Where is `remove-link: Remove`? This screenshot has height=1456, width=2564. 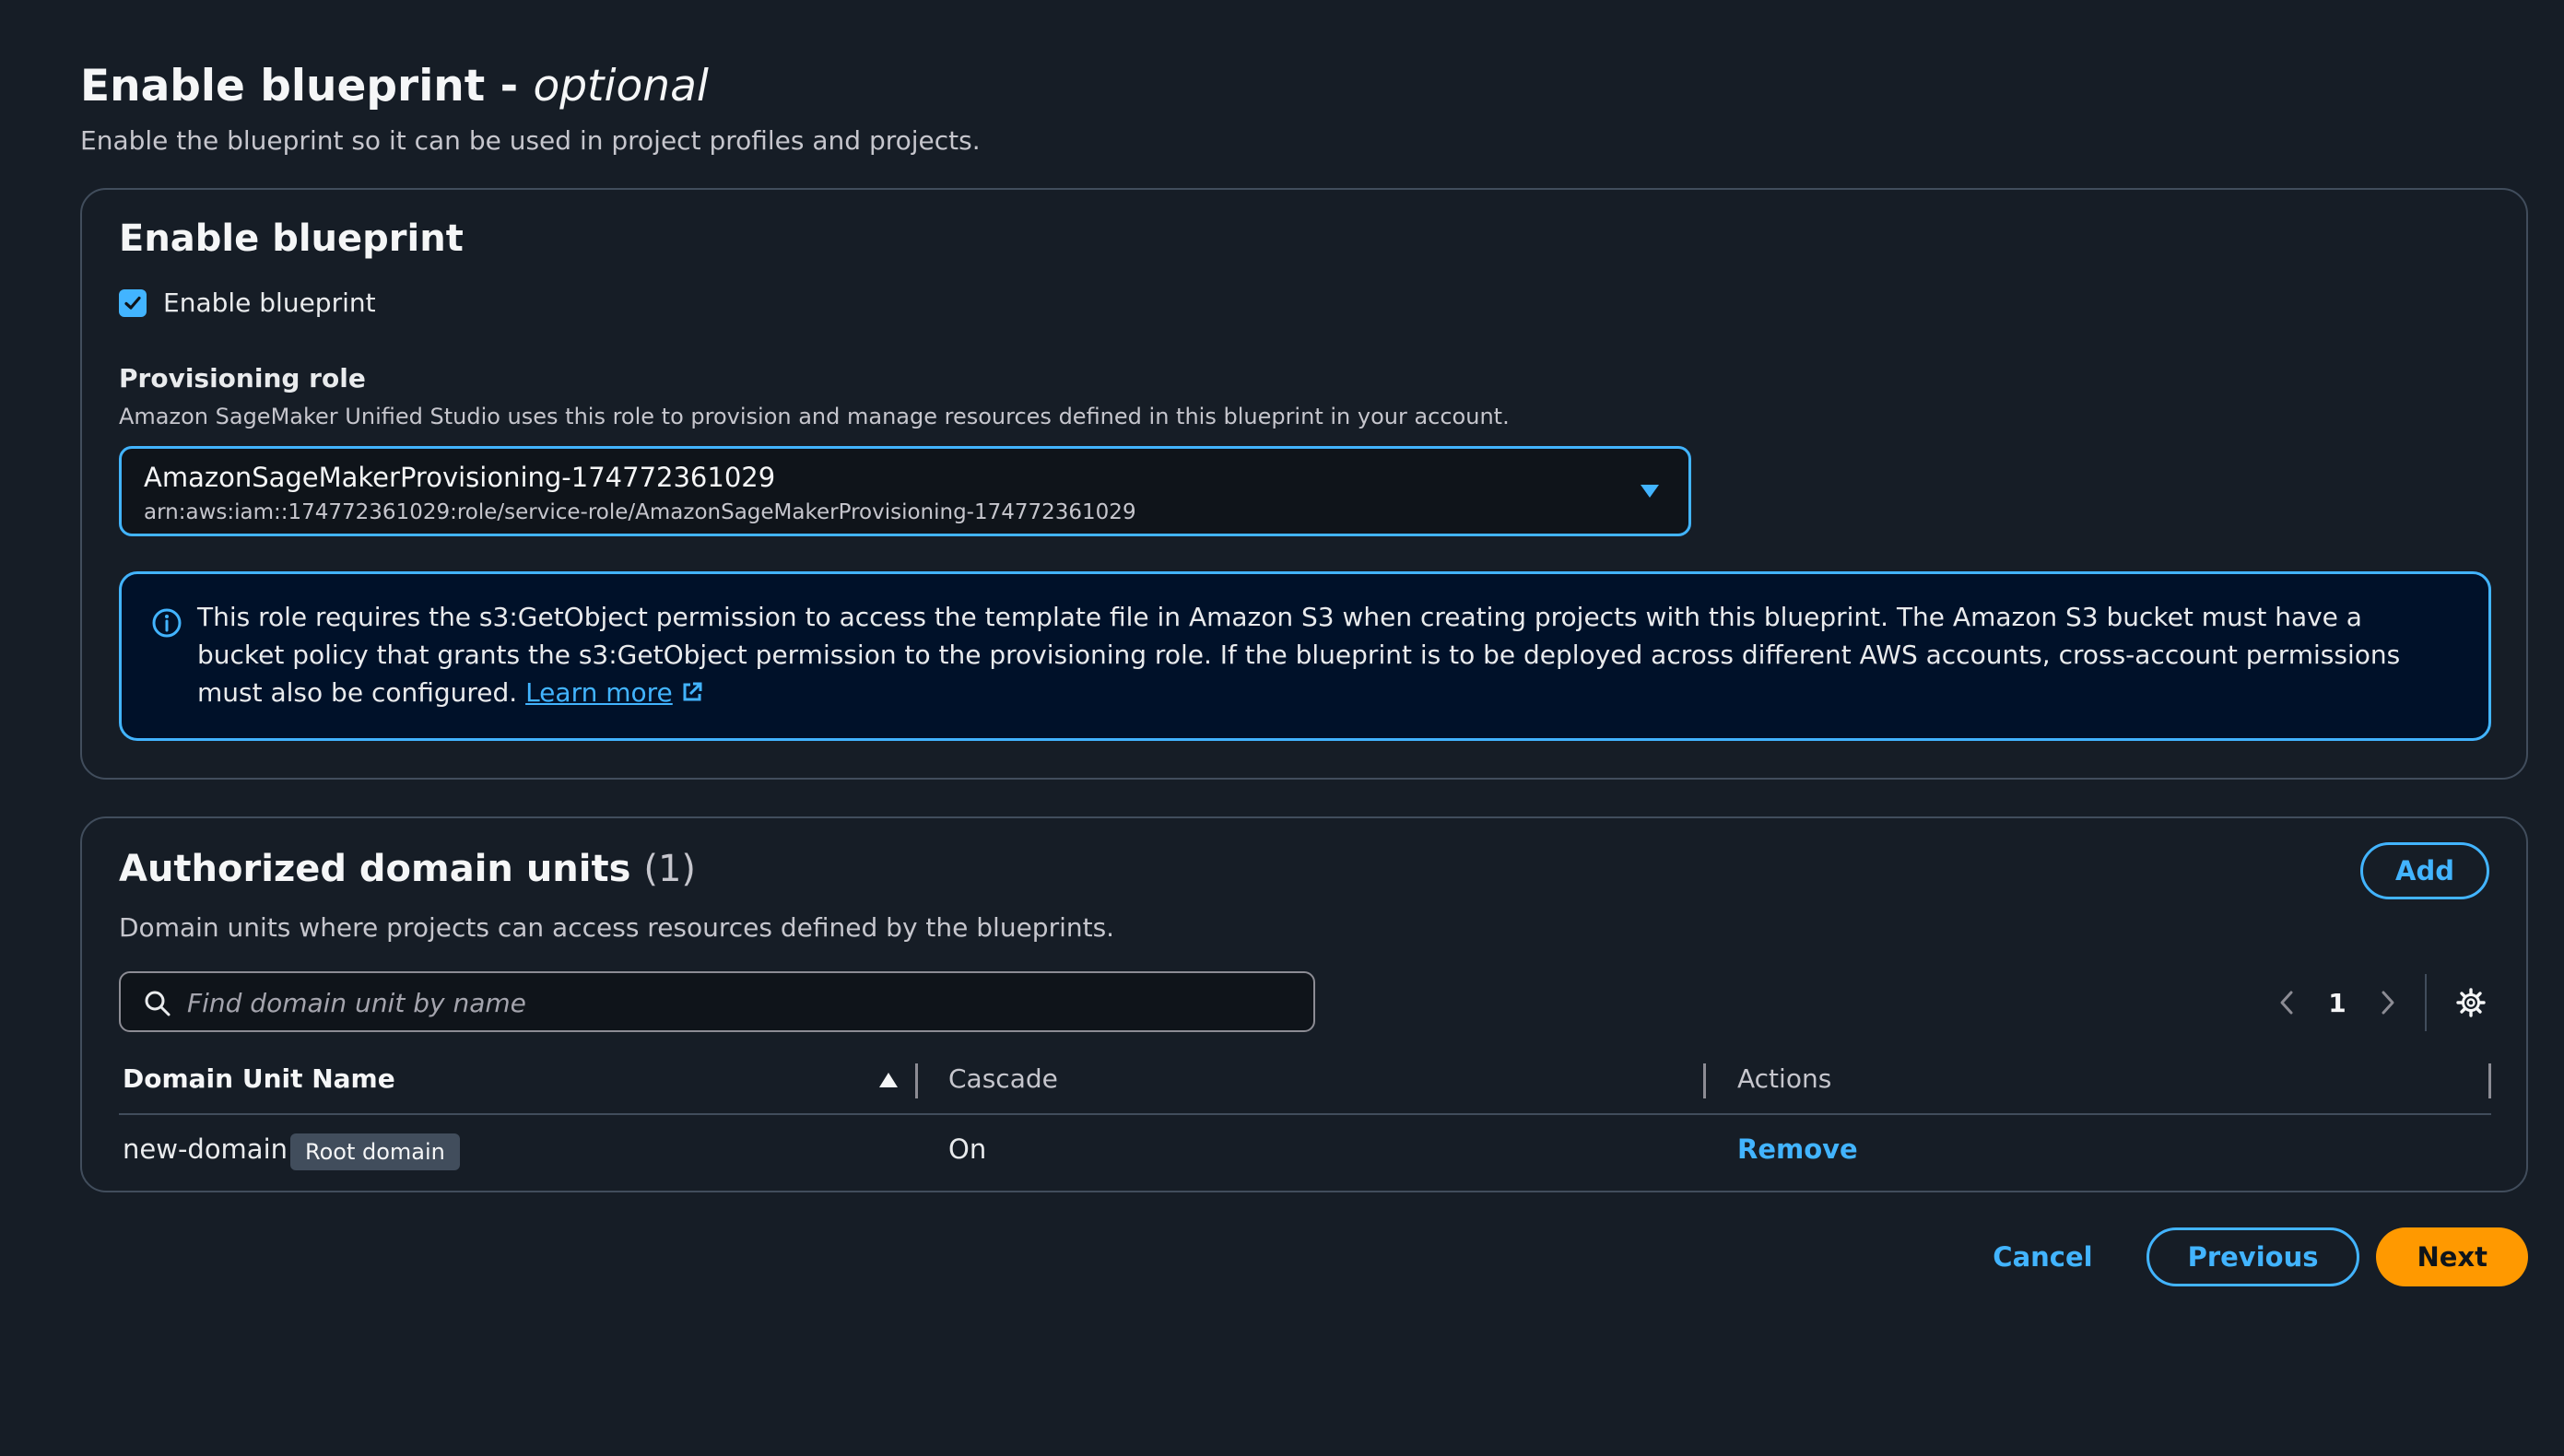
remove-link: Remove is located at coordinates (1798, 1149).